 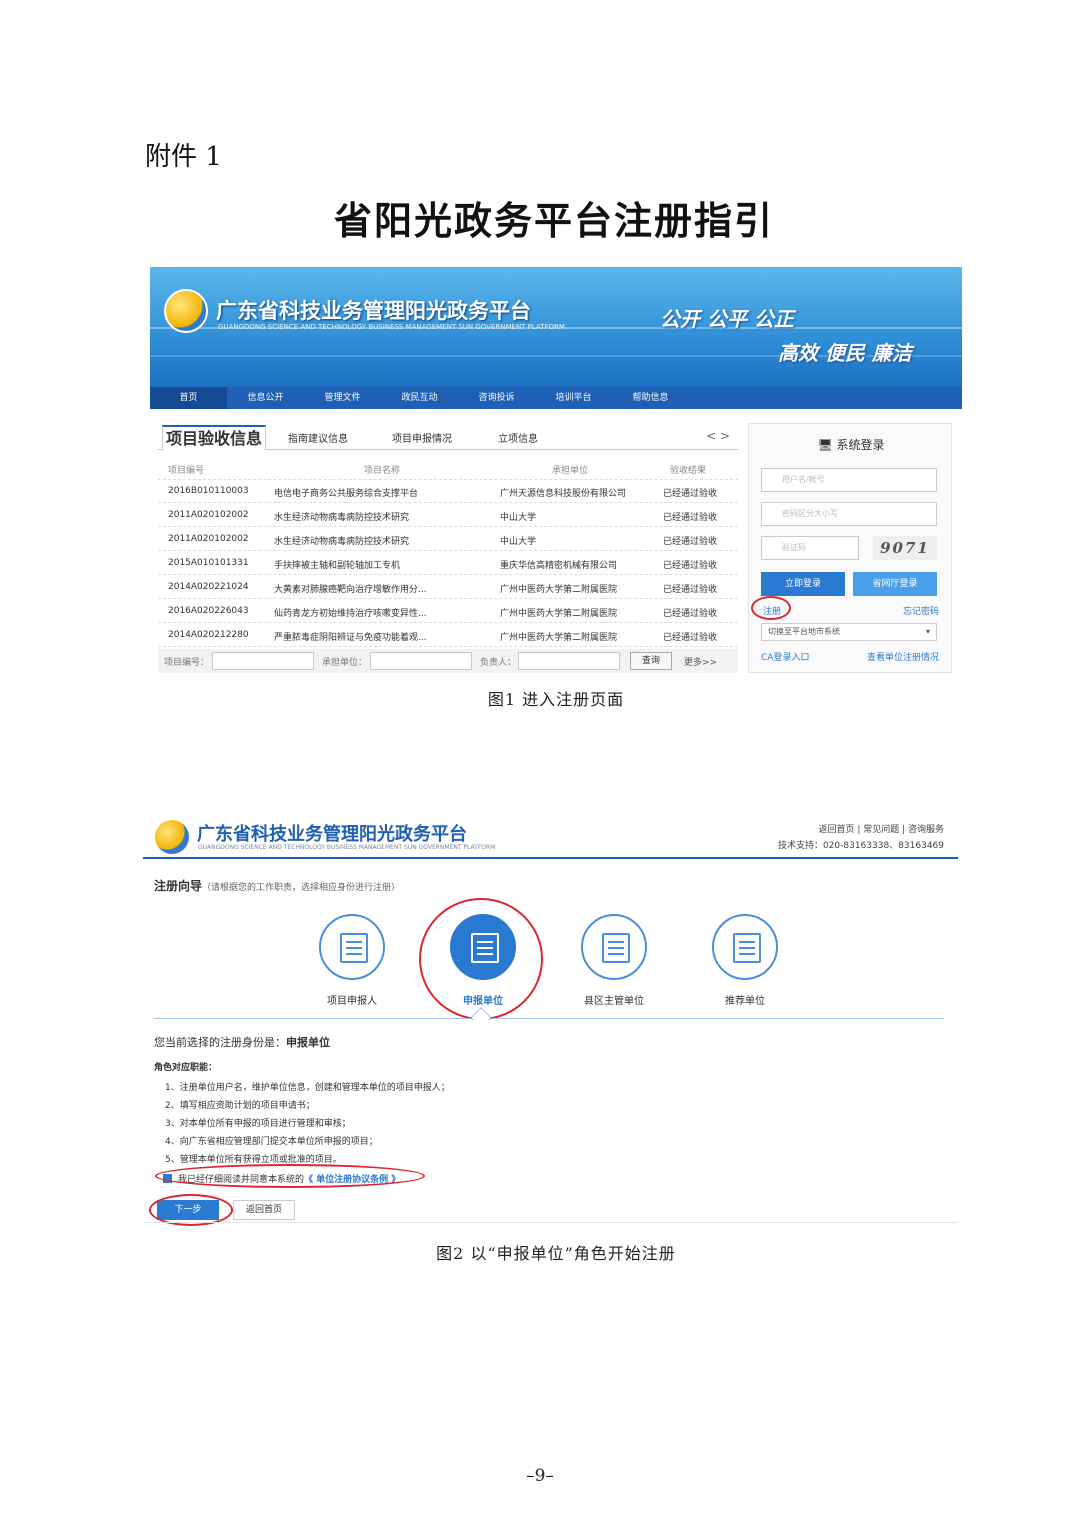 I want to click on login-title-text: 系统登录, so click(x=860, y=445).